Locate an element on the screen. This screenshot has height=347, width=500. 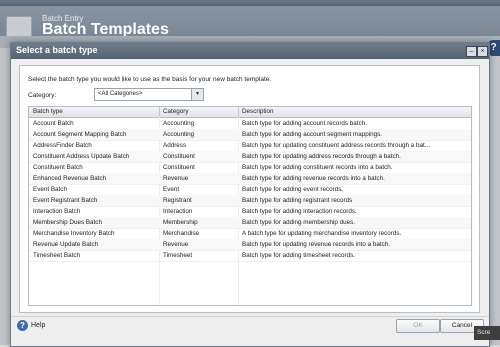
grid-header: Batch type Category Description is located at coordinates (250, 112).